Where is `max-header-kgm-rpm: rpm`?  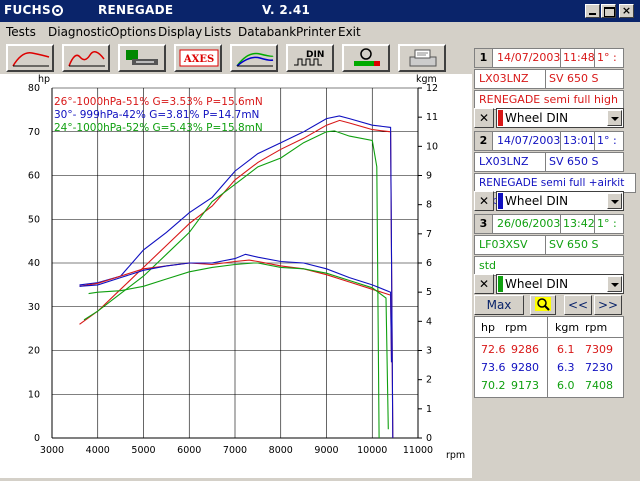
max-header-kgm-rpm: rpm is located at coordinates (596, 327).